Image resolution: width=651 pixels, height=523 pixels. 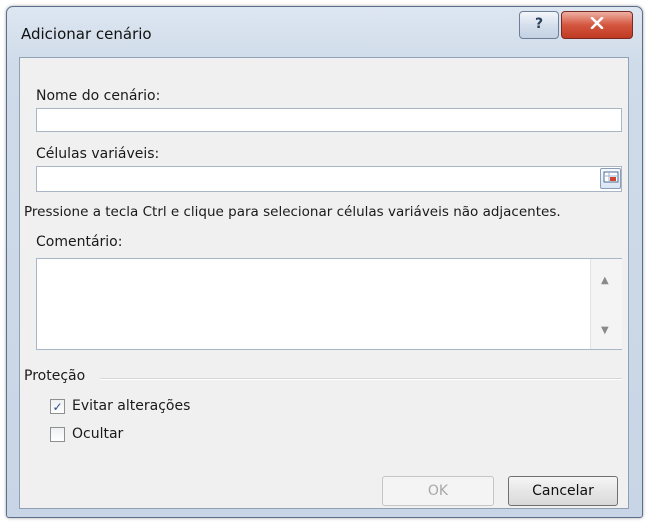 I want to click on comment-scrollbar: ▲ ▼, so click(x=606, y=304).